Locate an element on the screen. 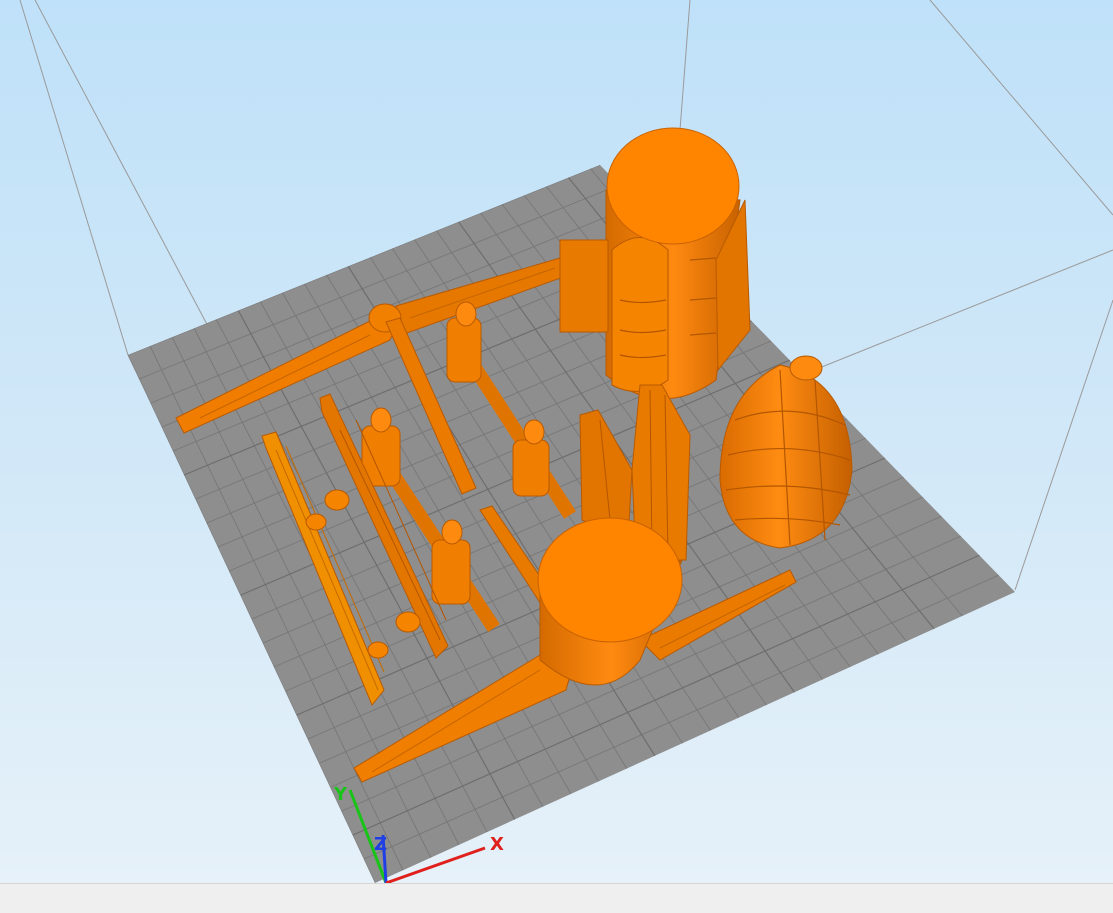 The image size is (1113, 913). status-bar is located at coordinates (556, 898).